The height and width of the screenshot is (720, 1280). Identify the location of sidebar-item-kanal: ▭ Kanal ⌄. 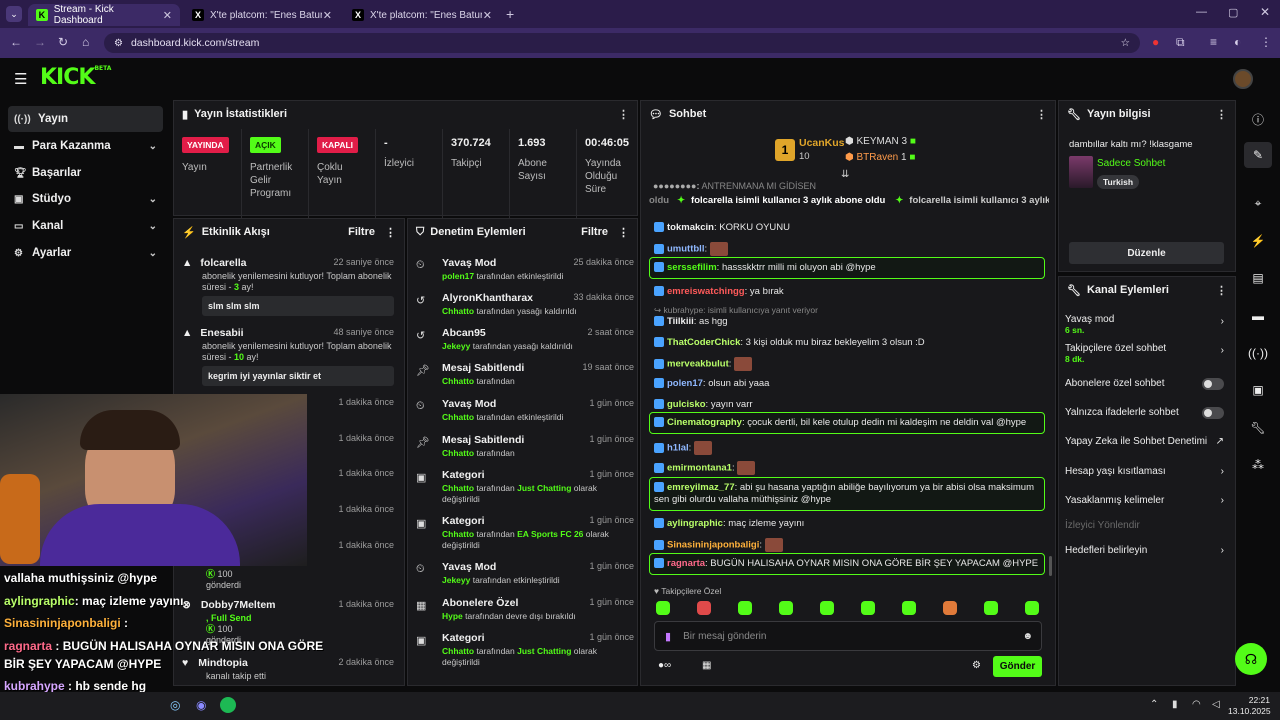
(85, 226).